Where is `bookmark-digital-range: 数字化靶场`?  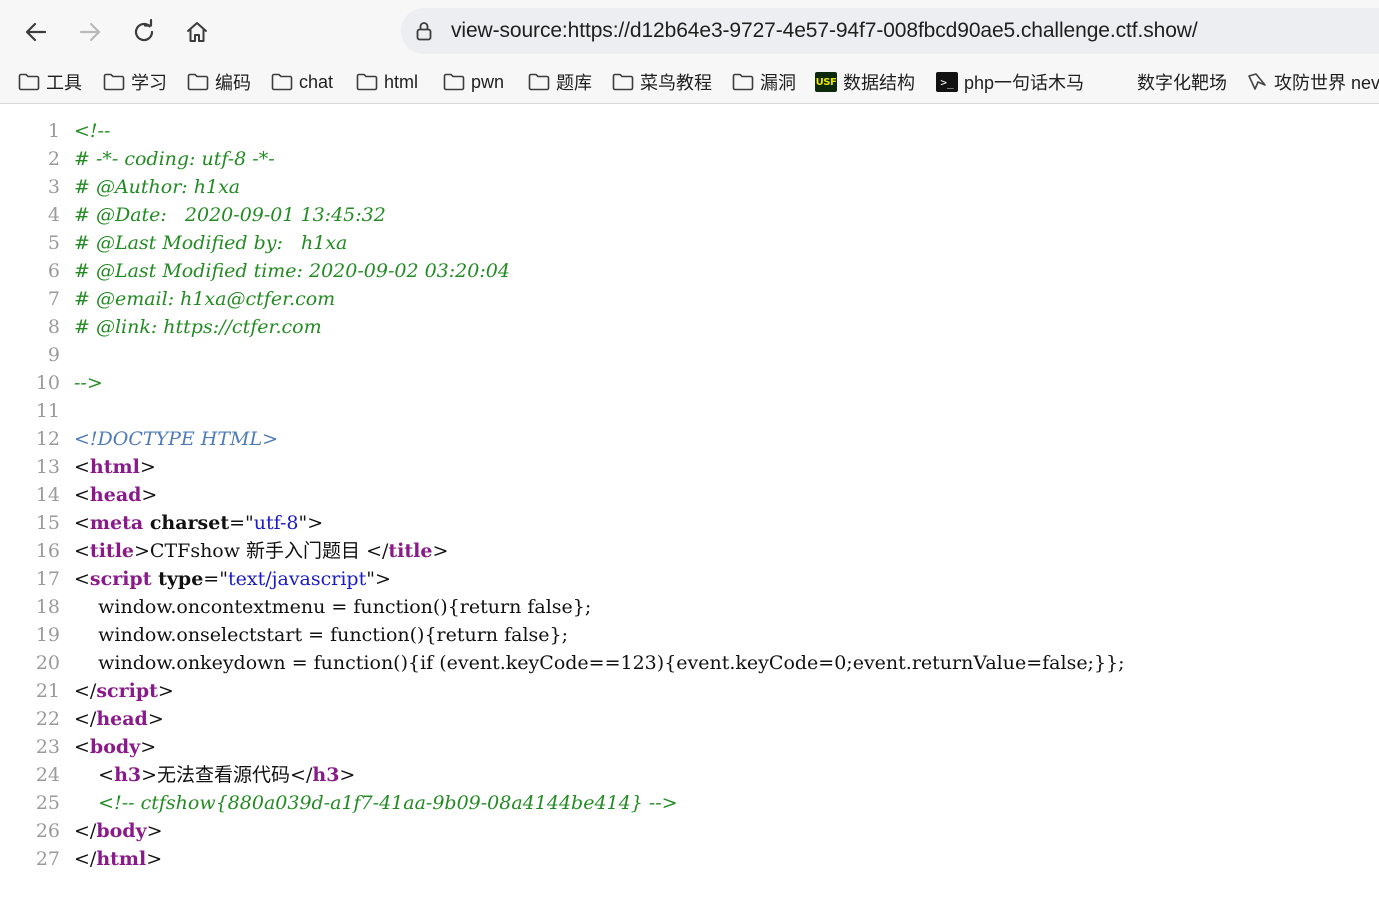
bookmark-digital-range: 数字化靶场 is located at coordinates (1182, 82).